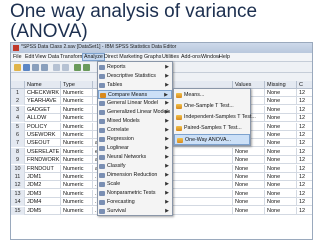 This screenshot has width=320, height=240. I want to click on row-number: 7, so click(18, 143).